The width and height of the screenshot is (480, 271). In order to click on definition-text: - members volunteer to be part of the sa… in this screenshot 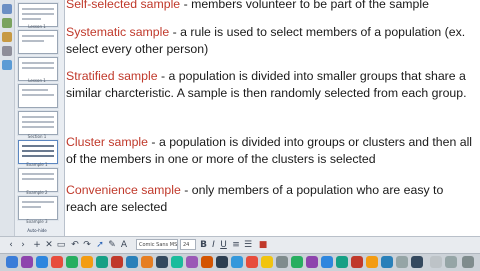, I will do `click(304, 5)`.